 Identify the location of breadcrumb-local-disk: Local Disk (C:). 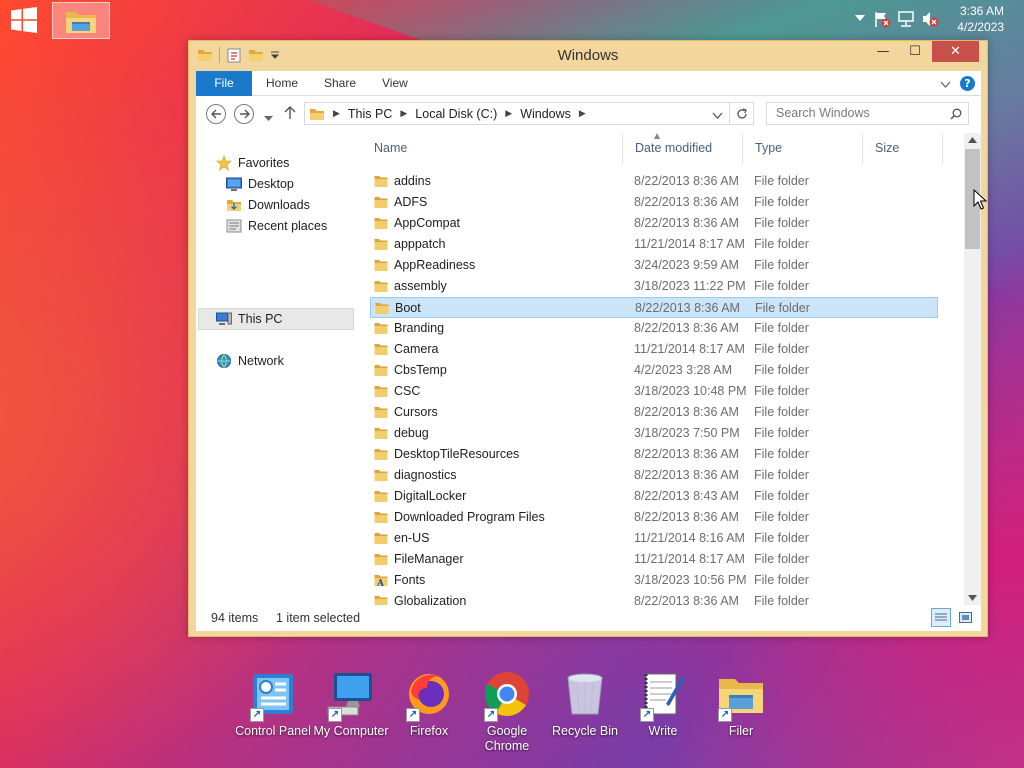
(456, 114).